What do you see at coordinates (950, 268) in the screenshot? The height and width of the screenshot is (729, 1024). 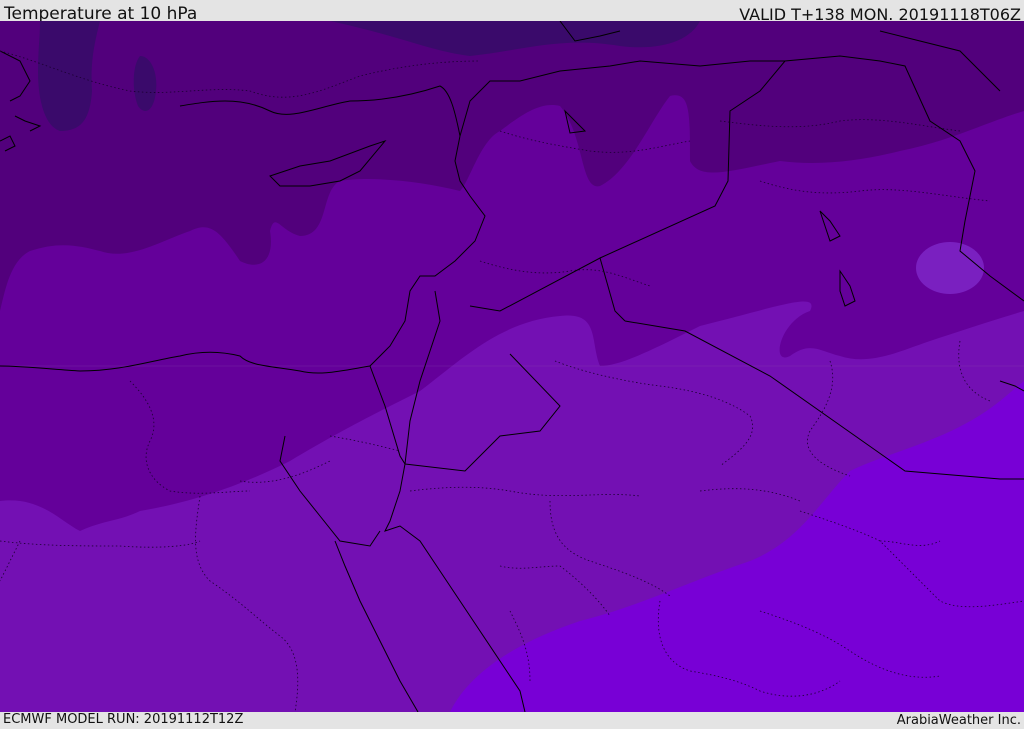 I see `temperature-warm-spot` at bounding box center [950, 268].